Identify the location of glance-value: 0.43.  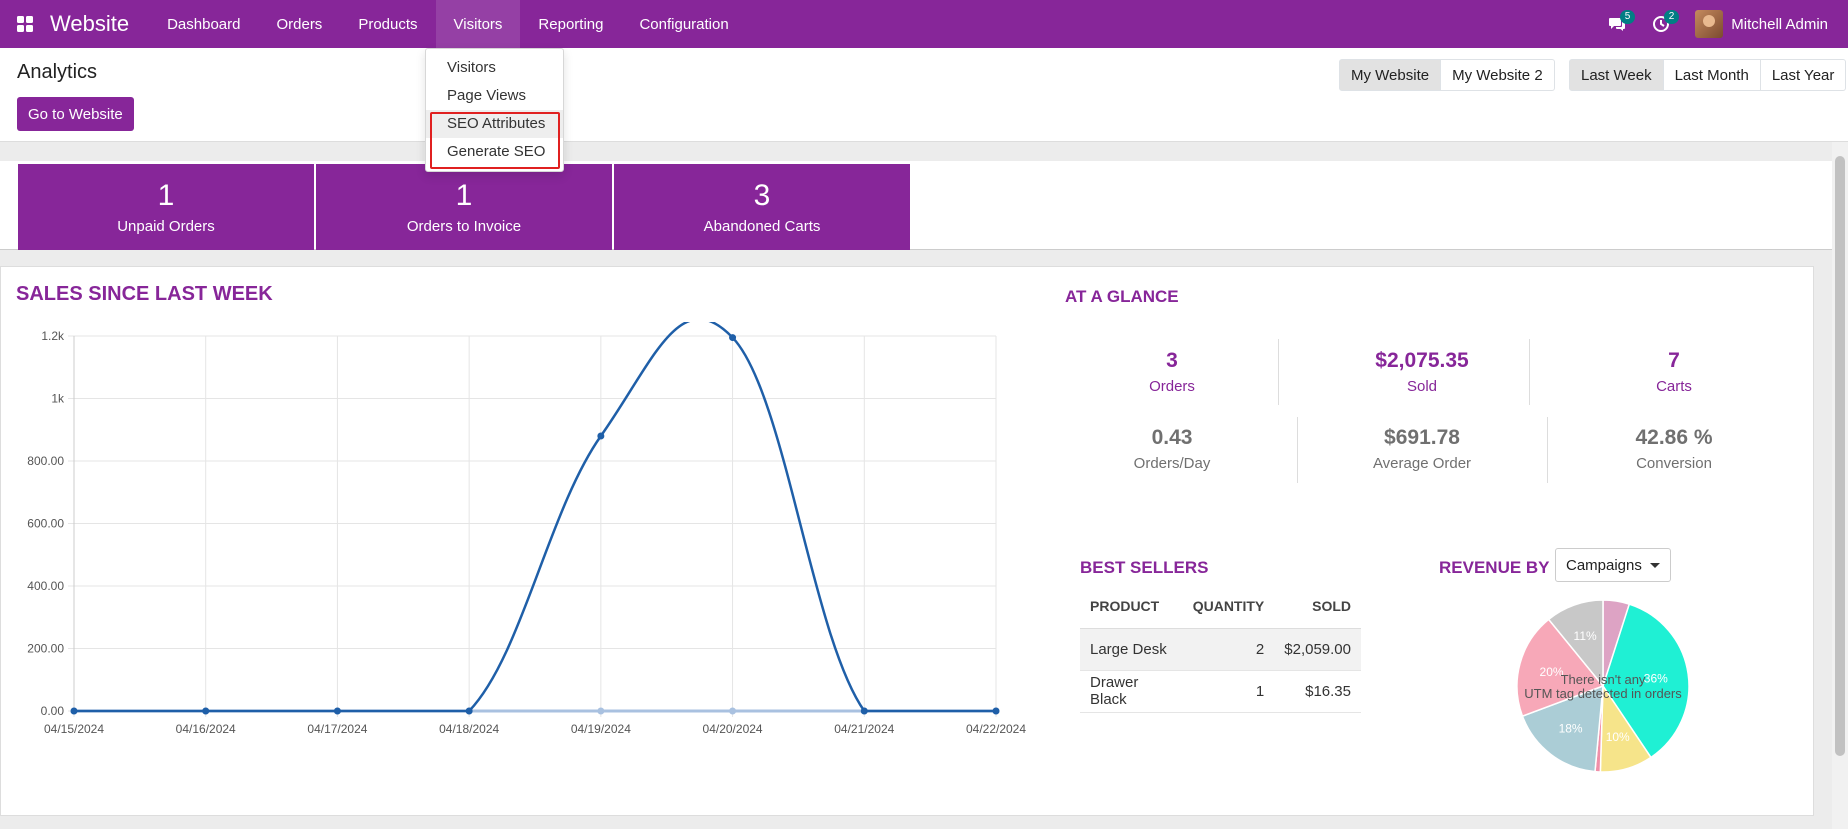
(1172, 437).